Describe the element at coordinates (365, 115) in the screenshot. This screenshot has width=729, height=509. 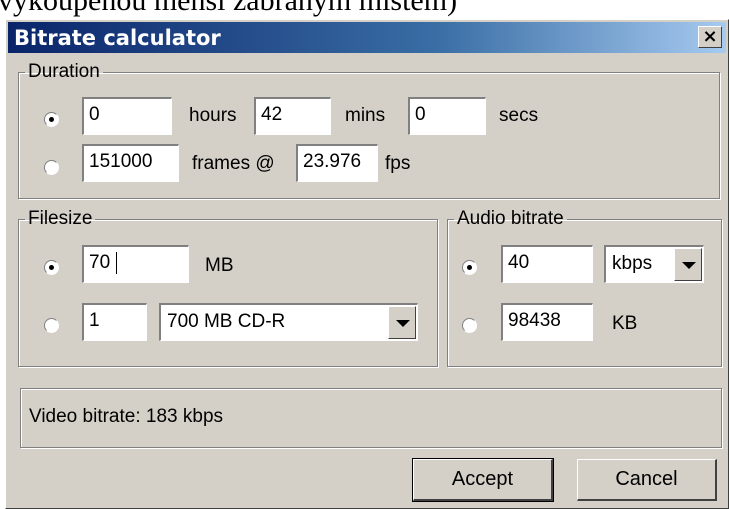
I see `mins-label: mins` at that location.